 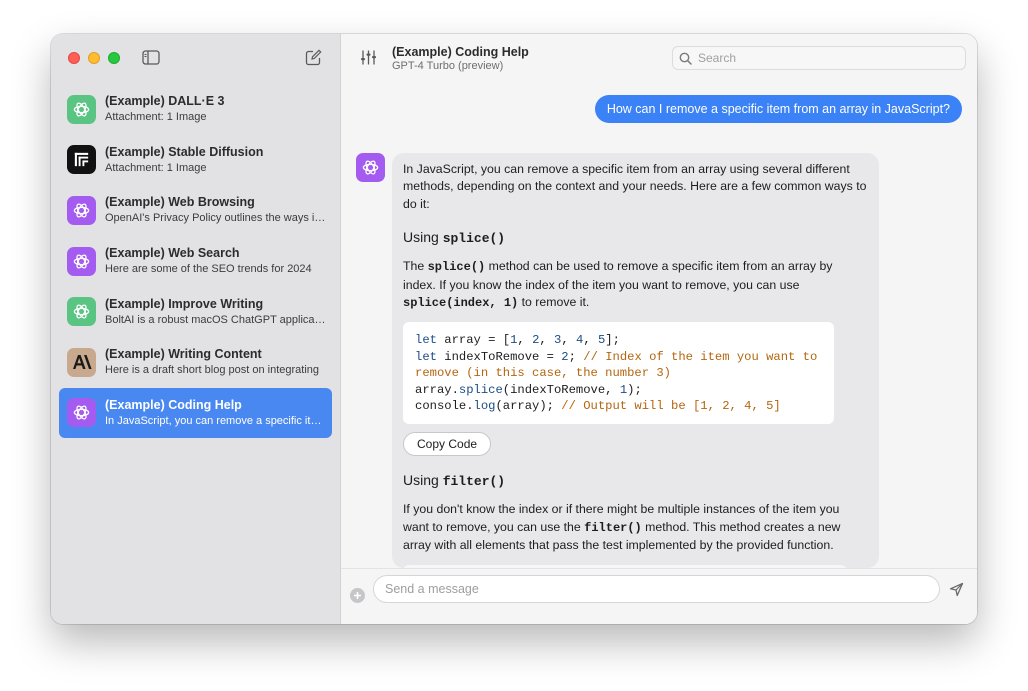 I want to click on section-heading-filter: Using filter(), so click(x=635, y=481).